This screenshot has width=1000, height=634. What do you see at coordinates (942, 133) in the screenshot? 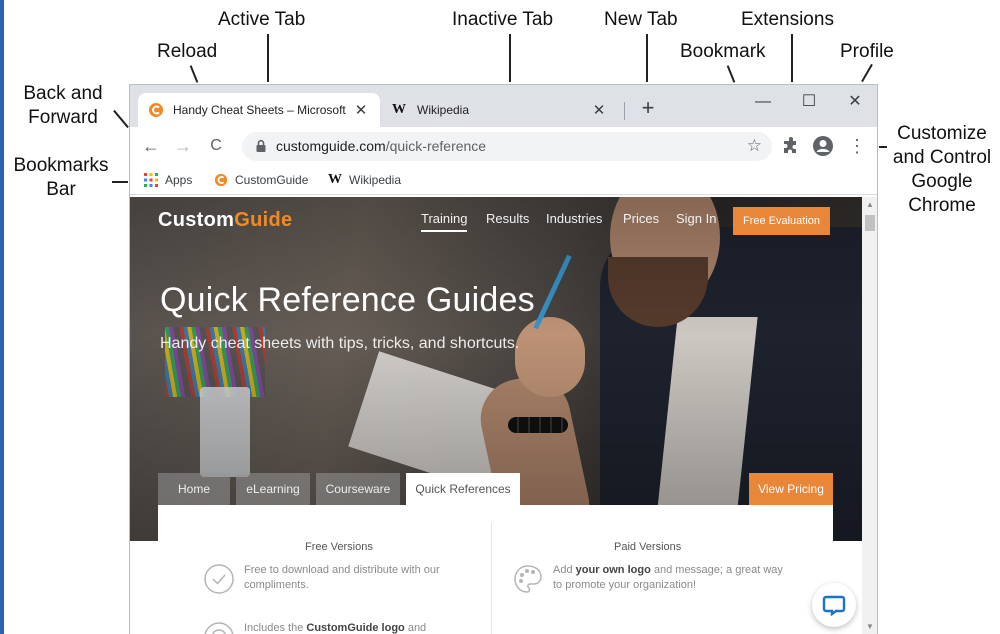
I see `label-customize-line1: Customize` at bounding box center [942, 133].